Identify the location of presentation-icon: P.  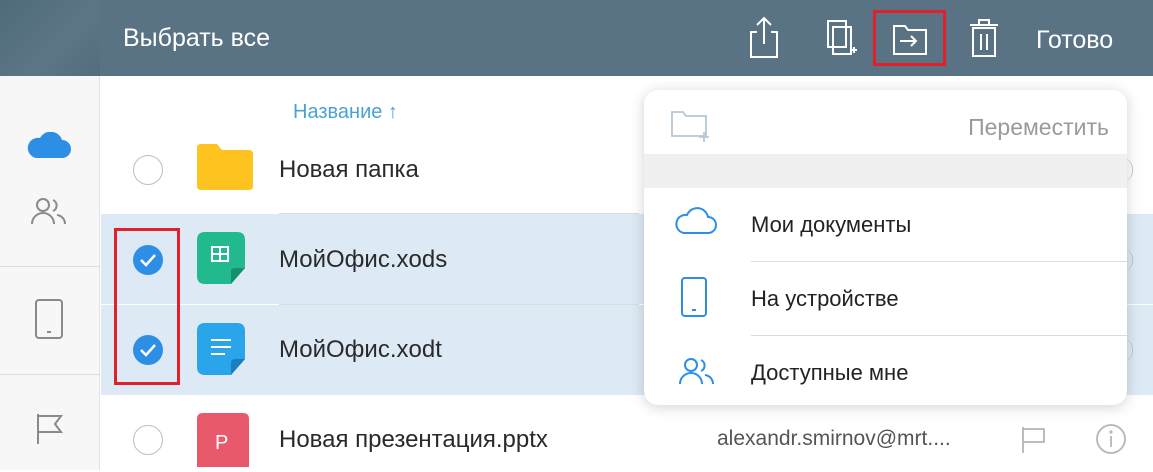
(223, 440).